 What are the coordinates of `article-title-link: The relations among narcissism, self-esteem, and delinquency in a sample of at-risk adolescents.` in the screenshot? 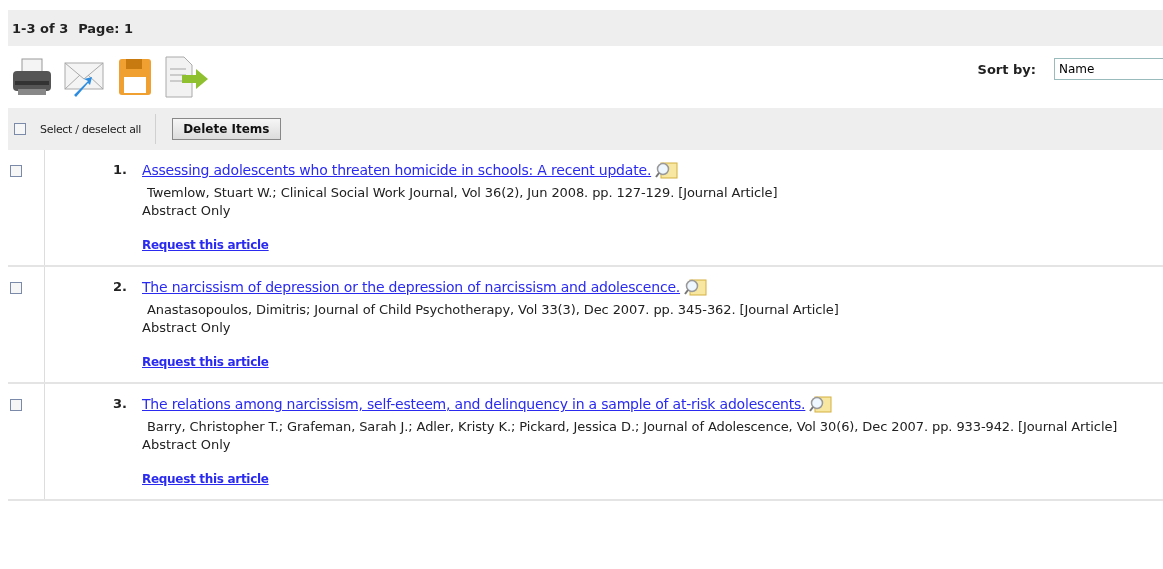 It's located at (474, 404).